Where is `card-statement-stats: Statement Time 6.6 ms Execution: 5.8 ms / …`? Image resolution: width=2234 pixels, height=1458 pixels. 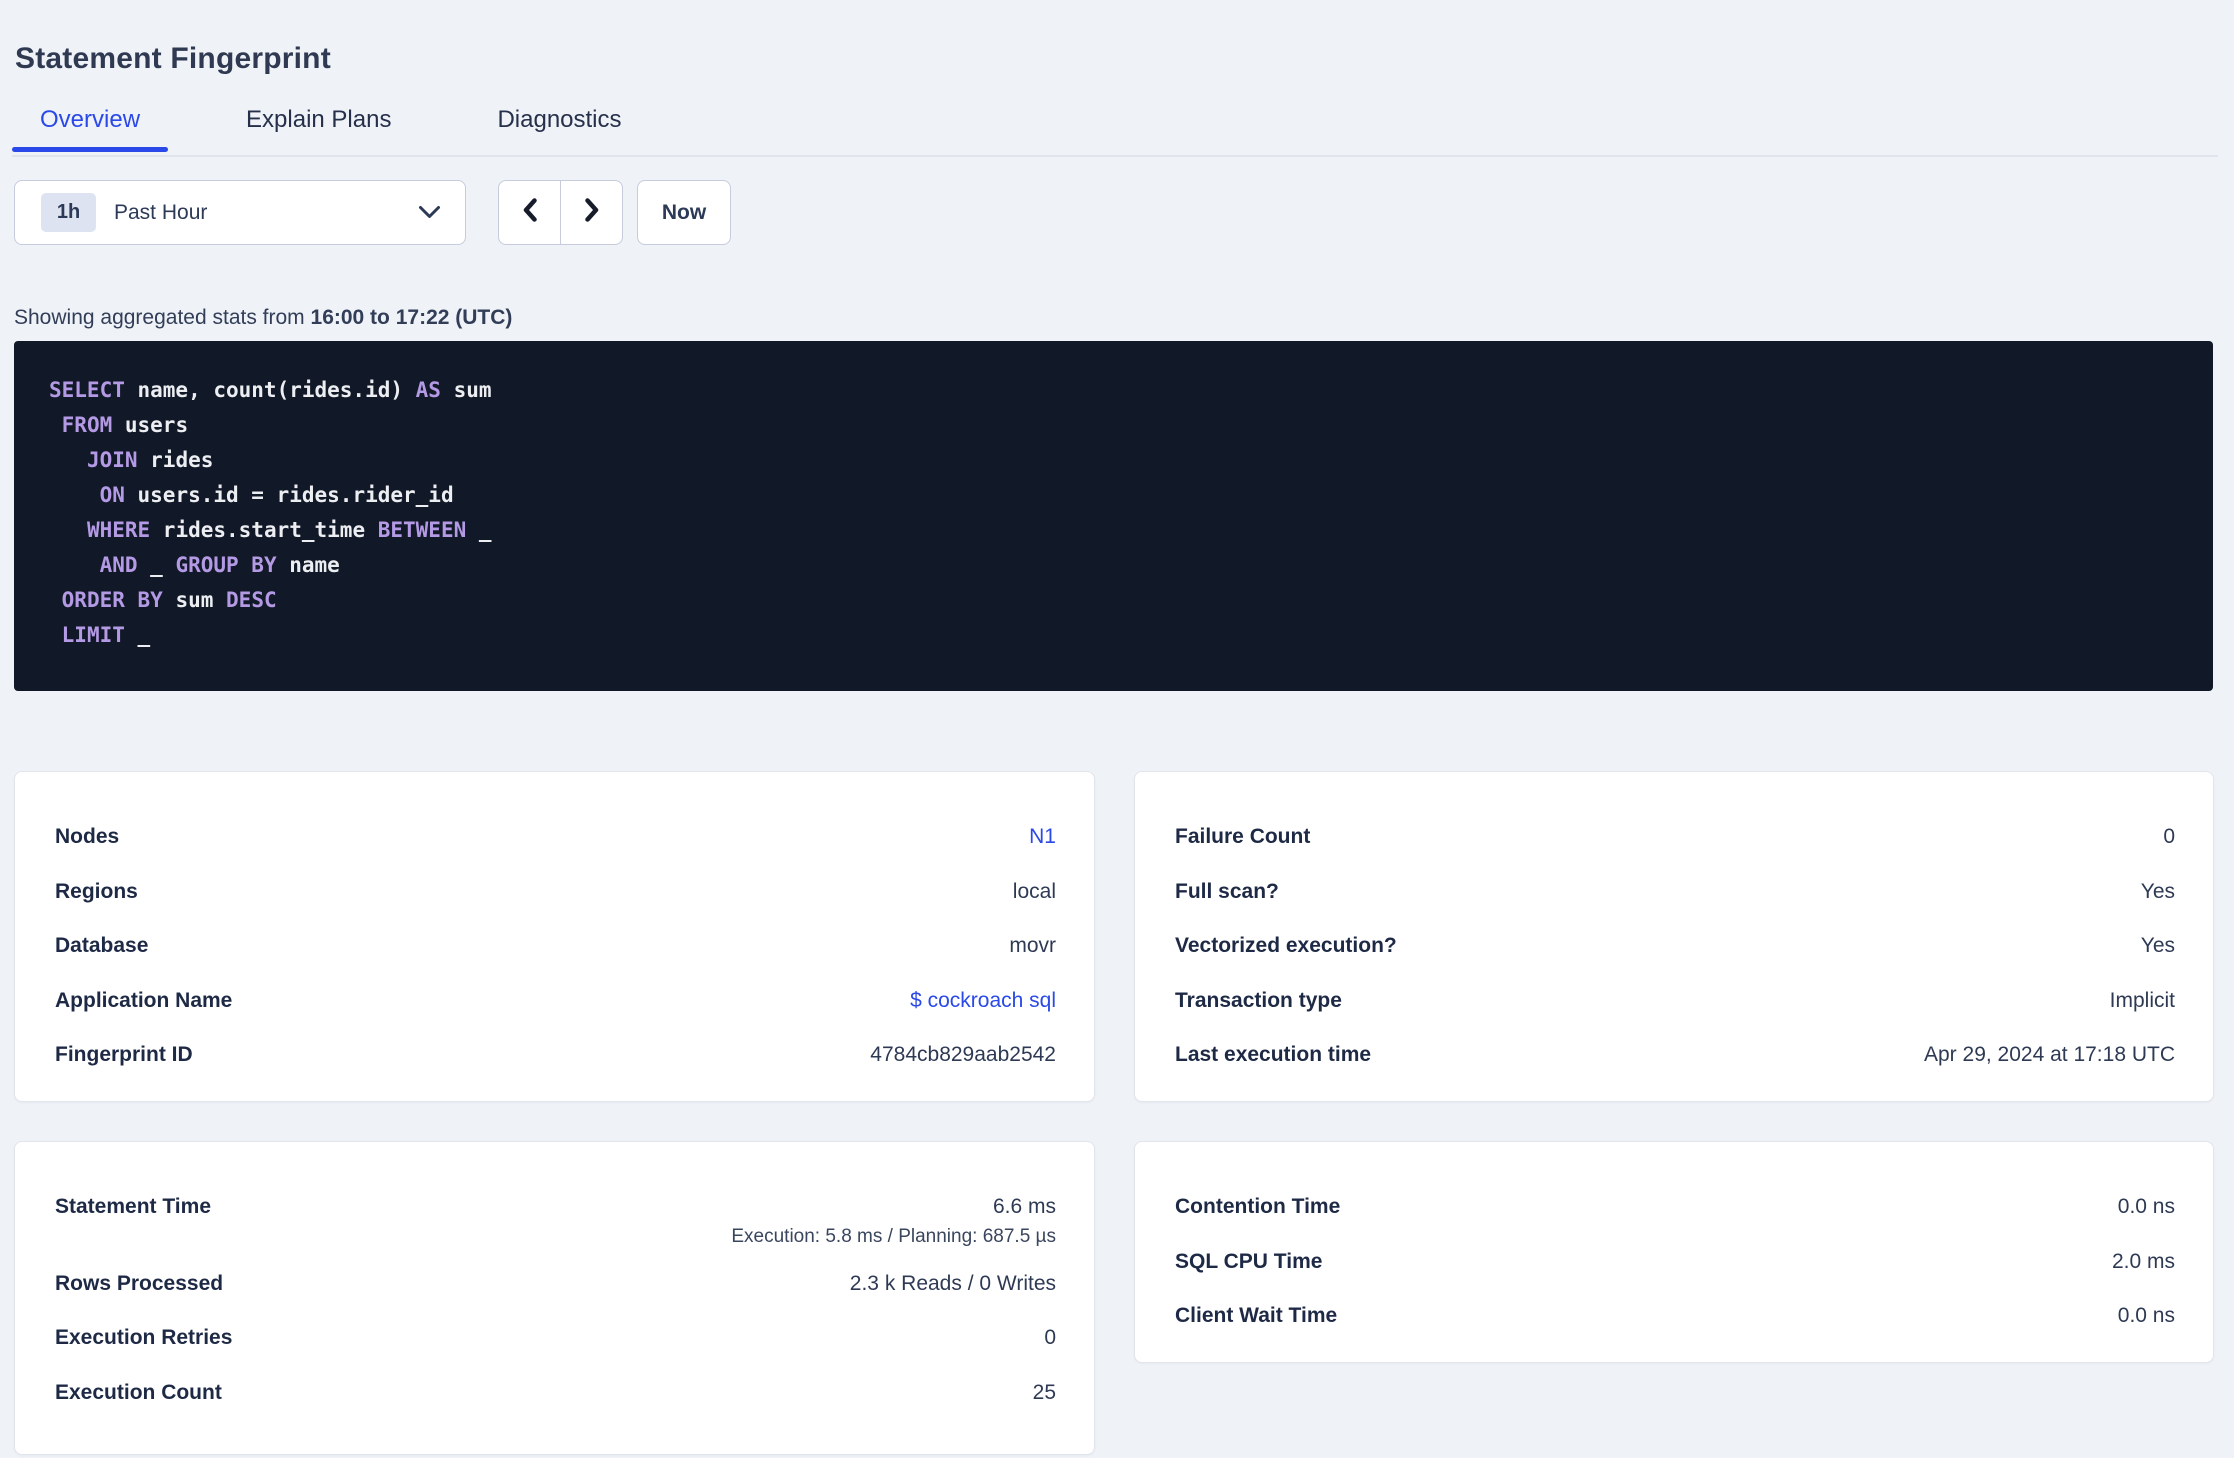
card-statement-stats: Statement Time 6.6 ms Execution: 5.8 ms / … is located at coordinates (554, 1298).